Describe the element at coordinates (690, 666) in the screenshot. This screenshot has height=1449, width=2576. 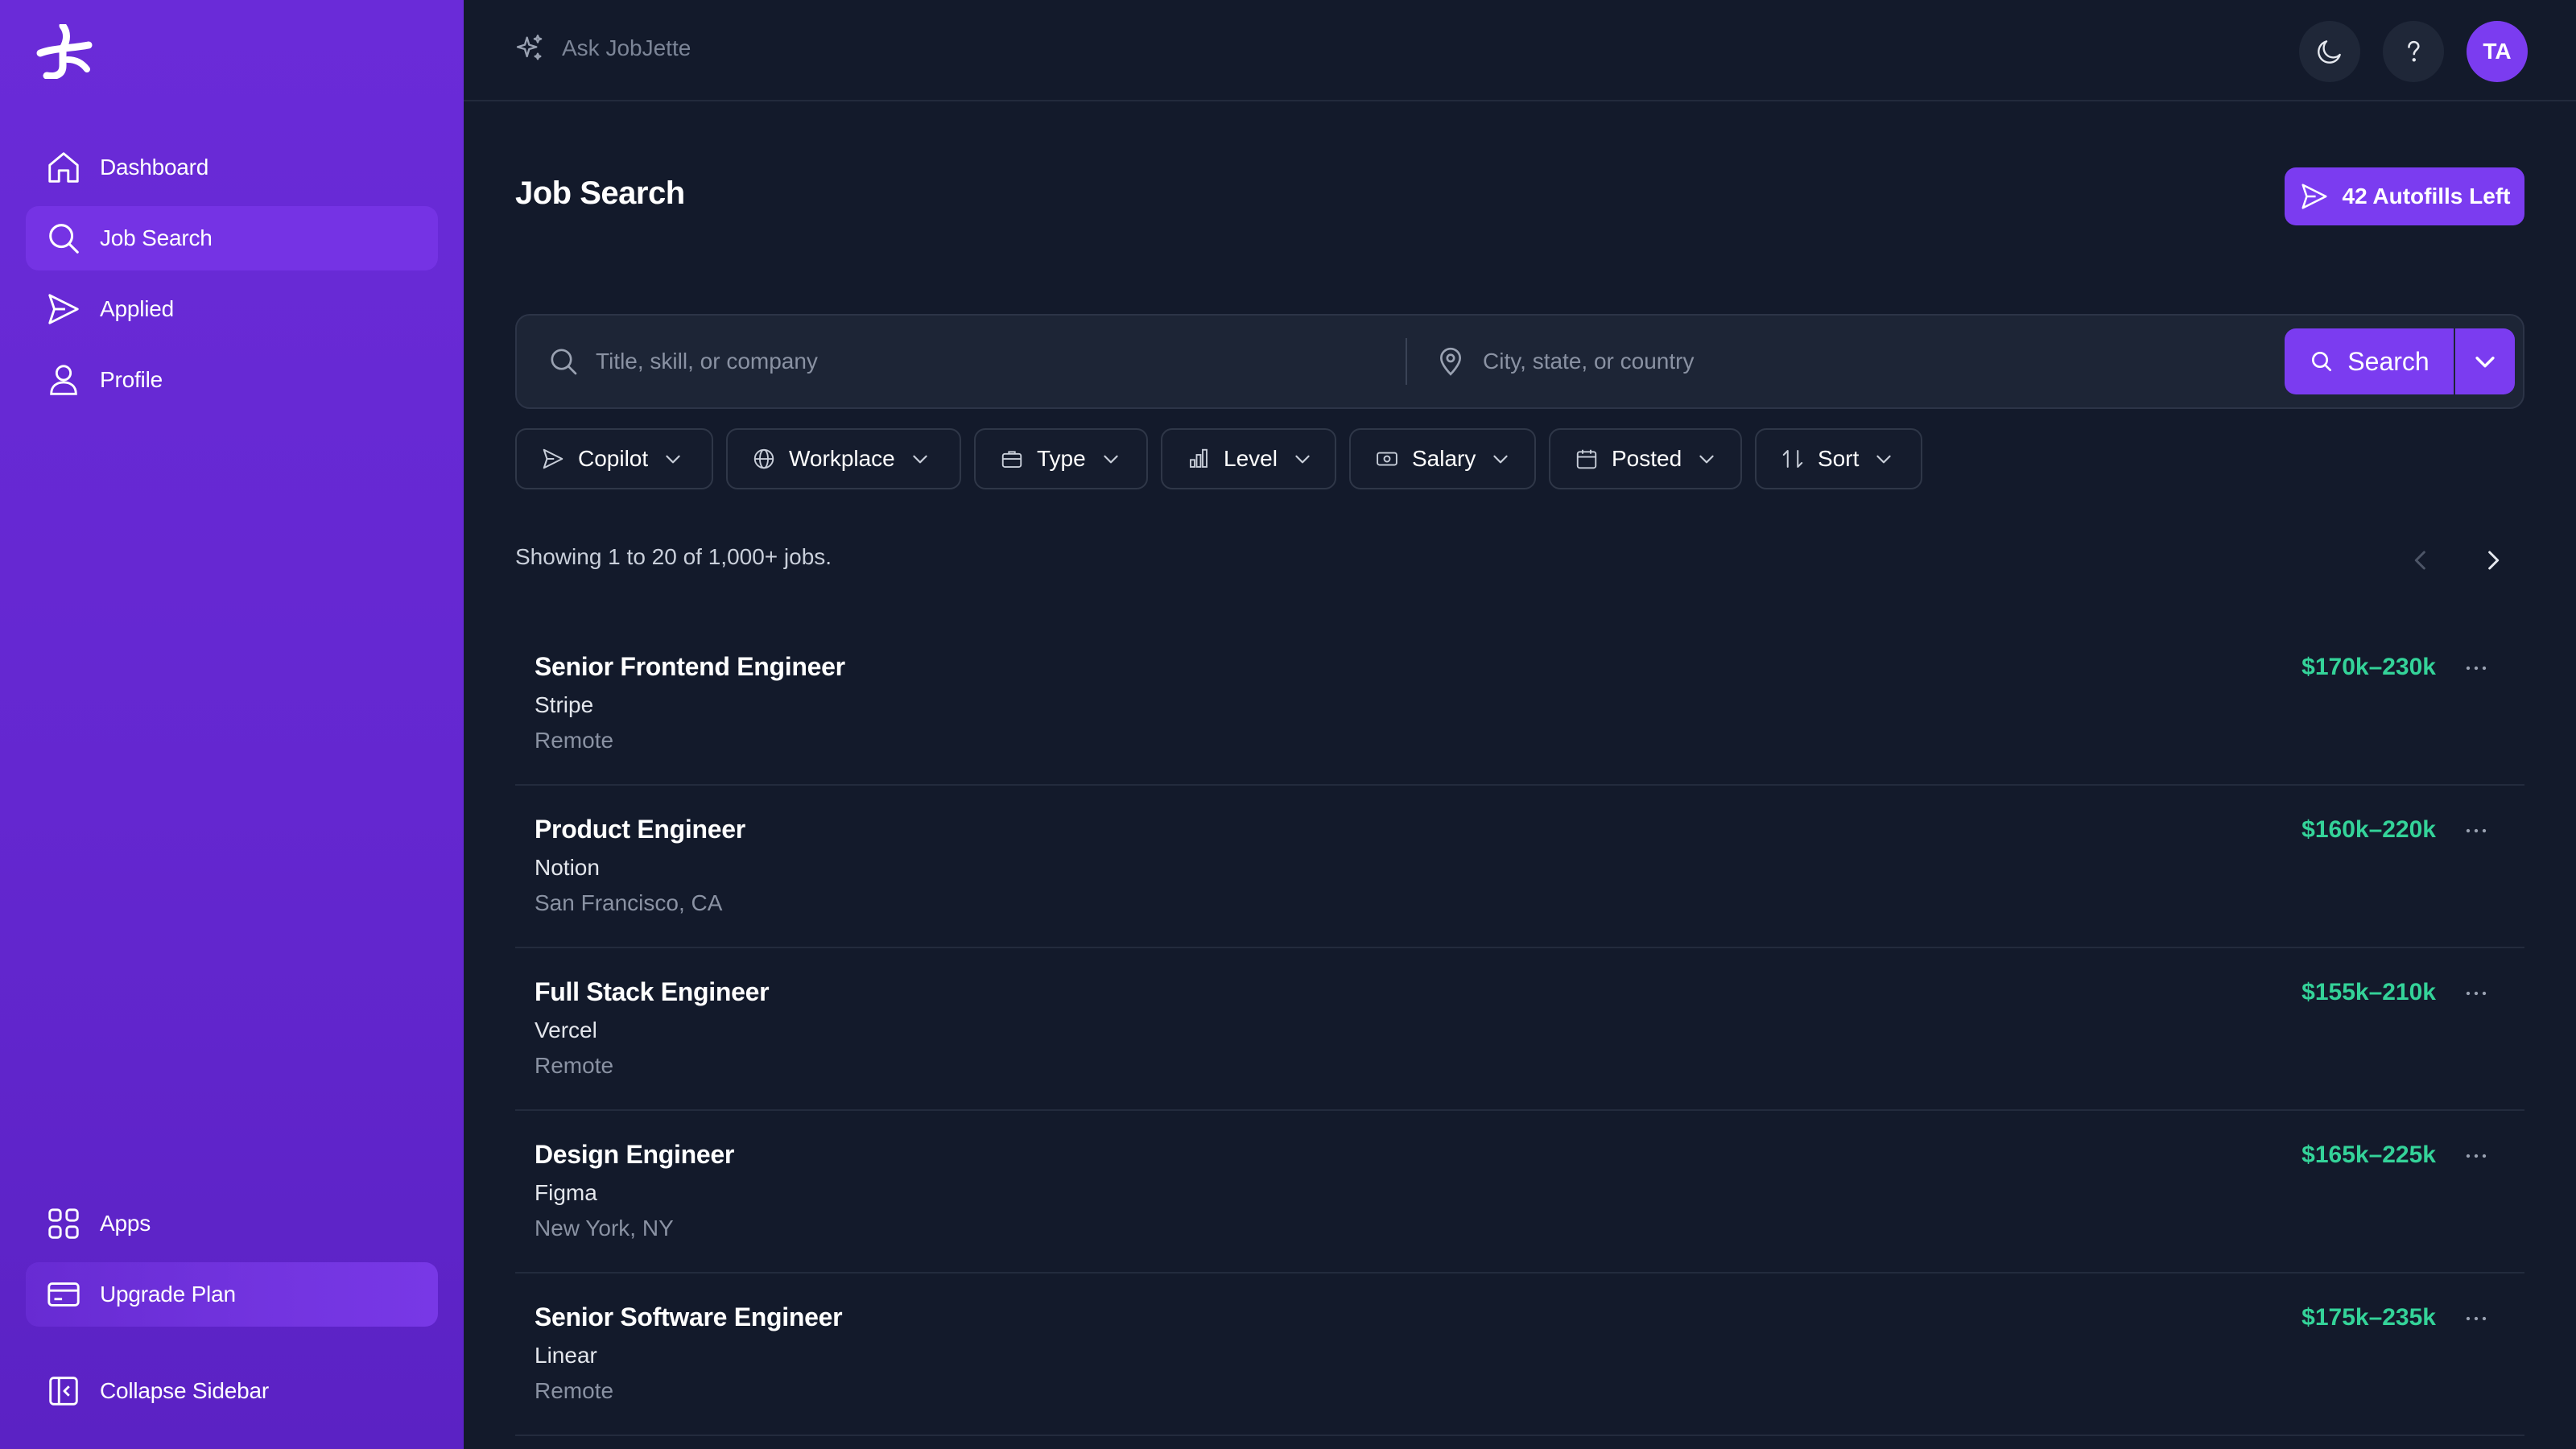
I see `job-title: Senior Frontend Engineer` at that location.